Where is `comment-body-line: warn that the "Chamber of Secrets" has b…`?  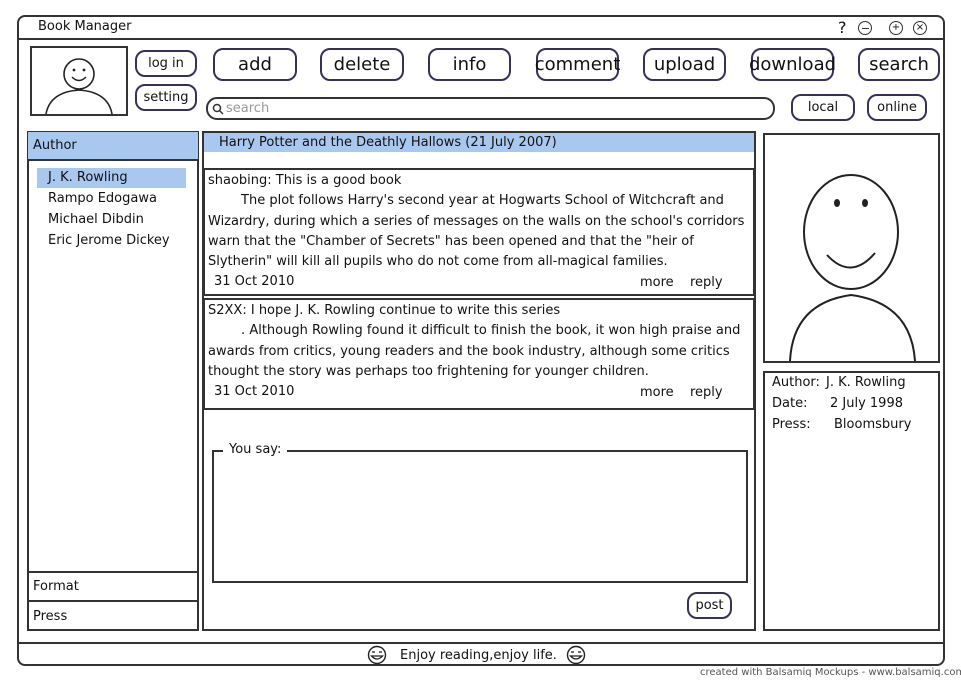
comment-body-line: warn that the "Chamber of Secrets" has b… is located at coordinates (451, 241).